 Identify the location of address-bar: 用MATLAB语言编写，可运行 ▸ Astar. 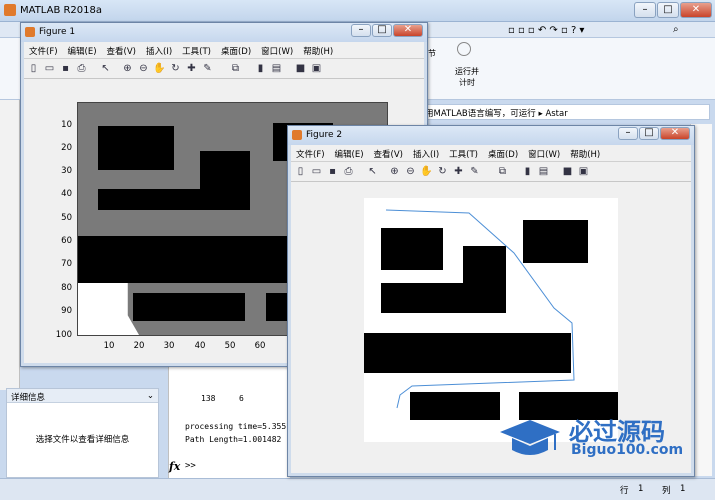
(565, 112).